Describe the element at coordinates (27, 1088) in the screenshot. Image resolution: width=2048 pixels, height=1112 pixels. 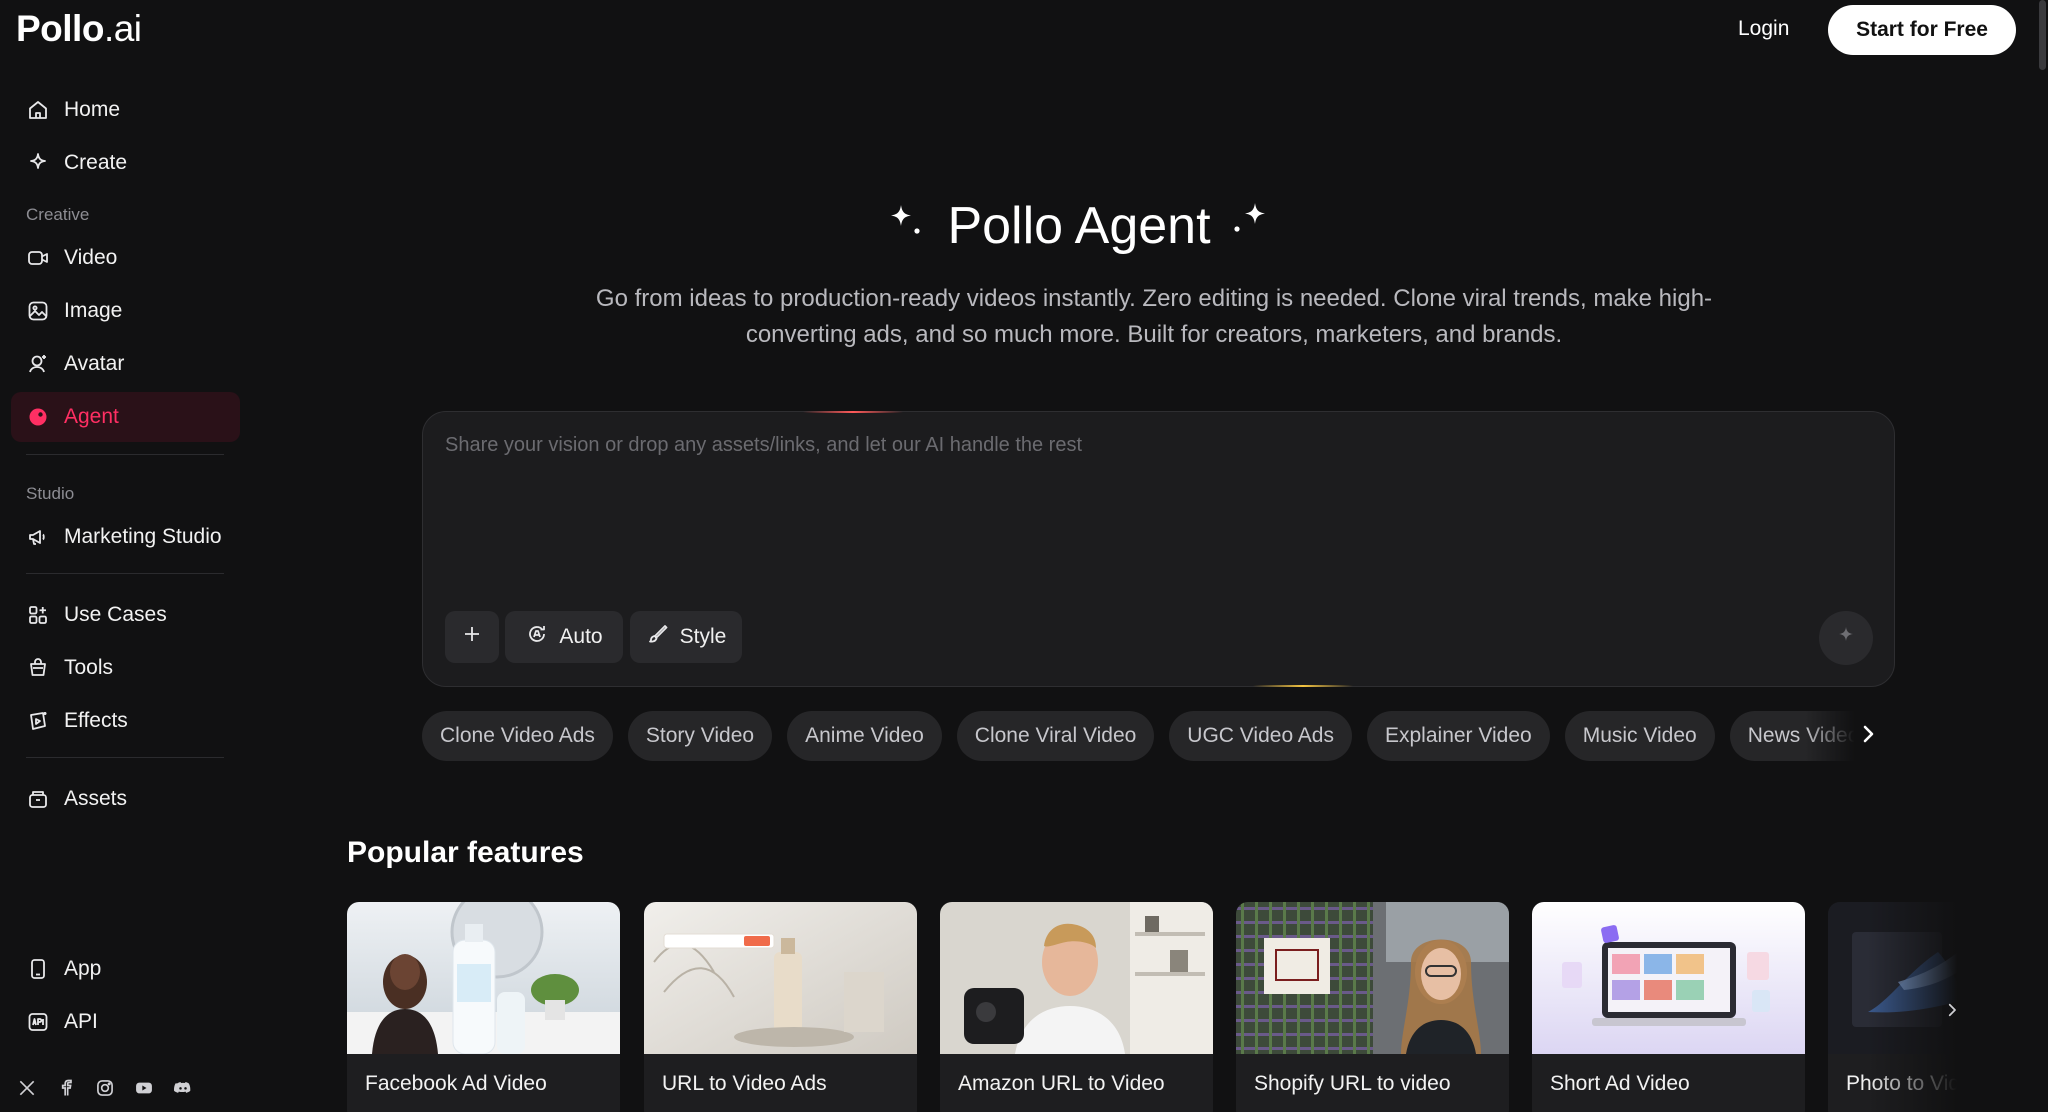
I see `x-icon` at that location.